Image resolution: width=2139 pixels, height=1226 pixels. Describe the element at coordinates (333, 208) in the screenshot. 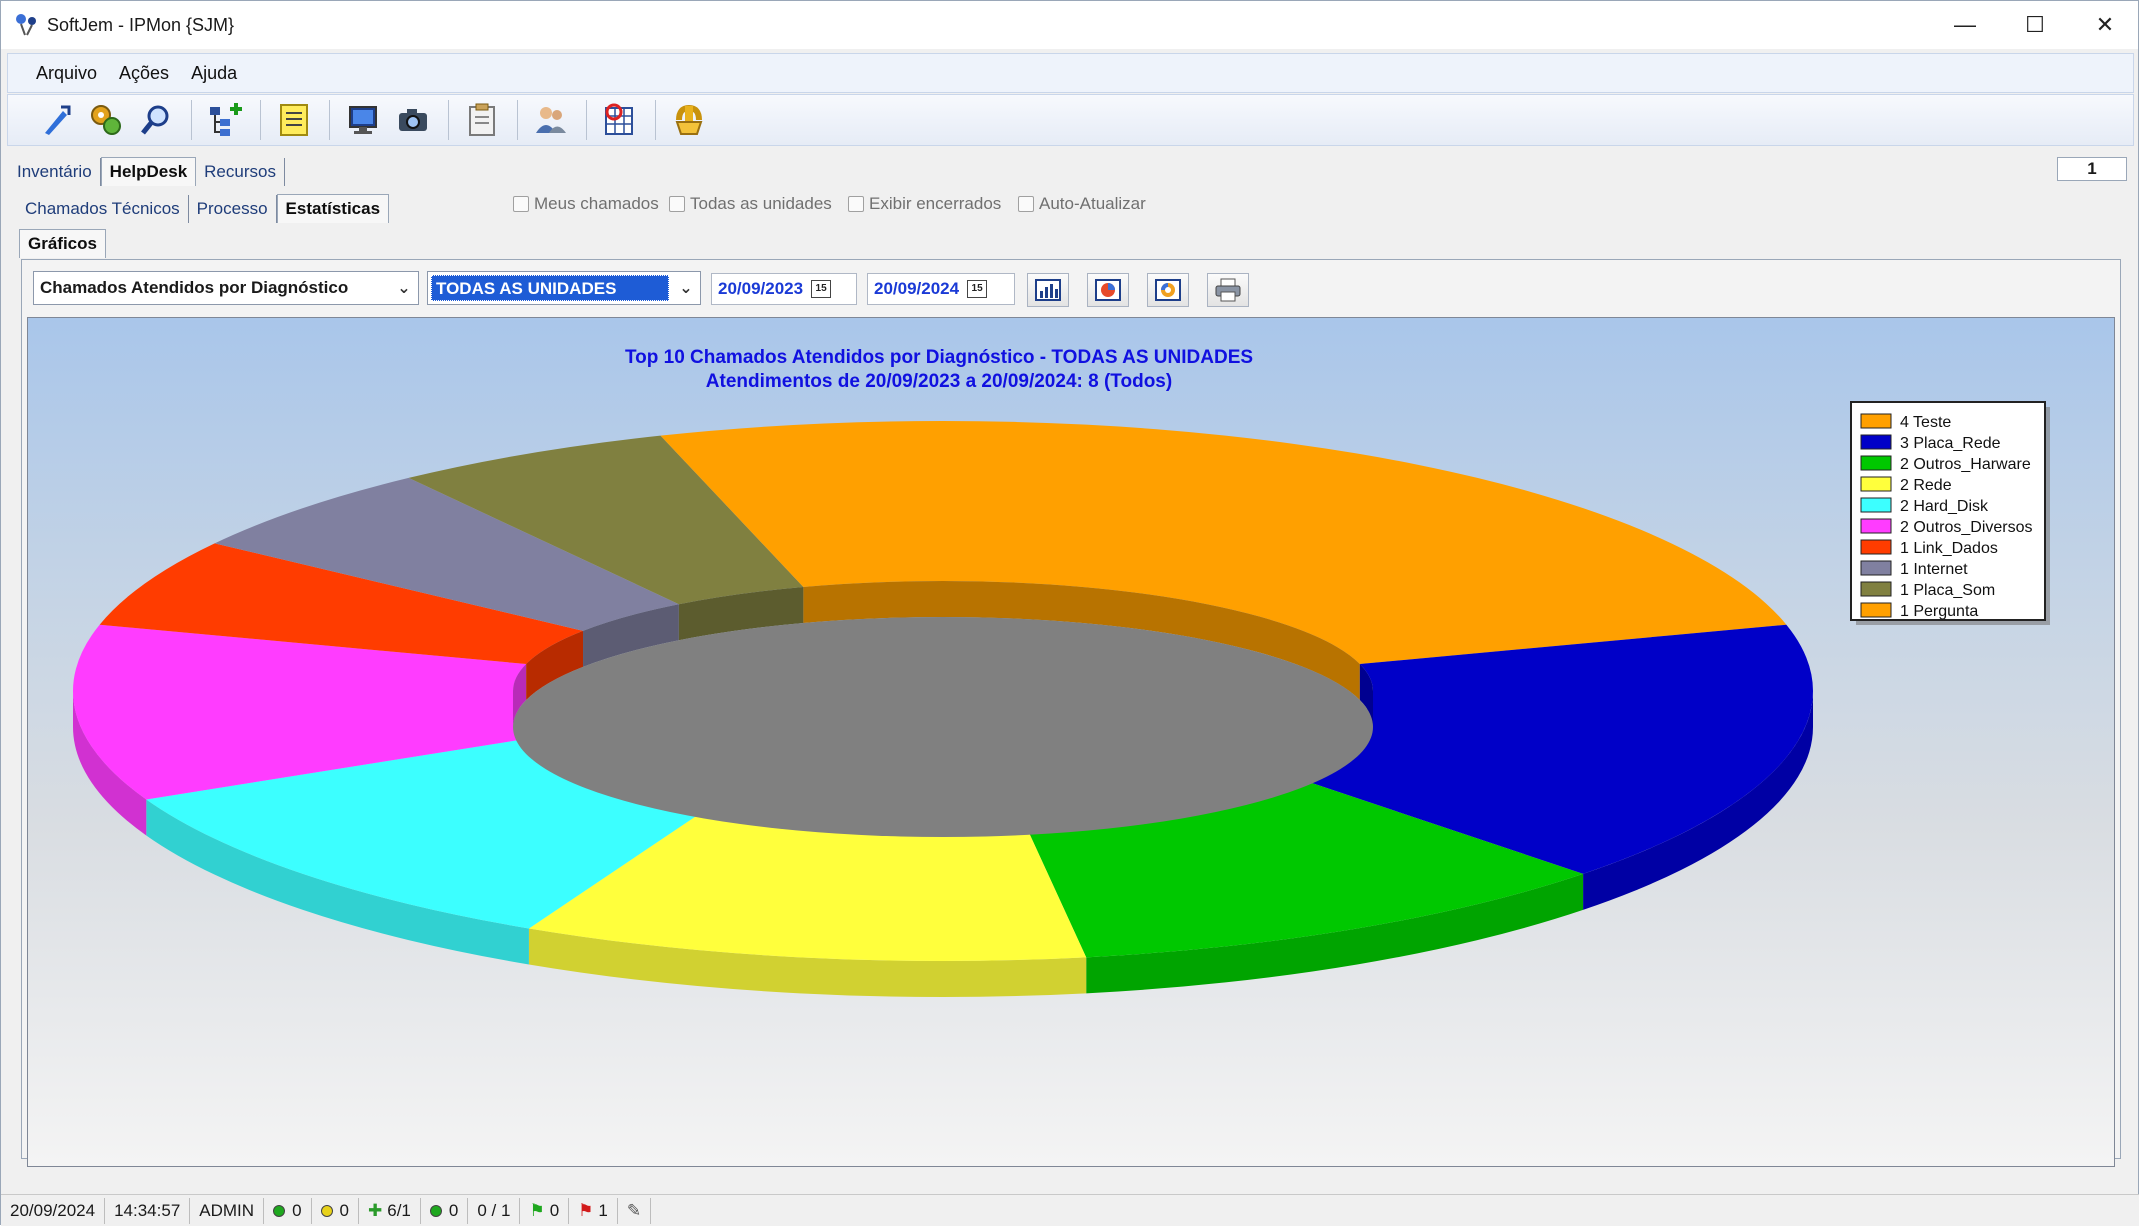

I see `tab-estatisticas: Estatísticas` at that location.